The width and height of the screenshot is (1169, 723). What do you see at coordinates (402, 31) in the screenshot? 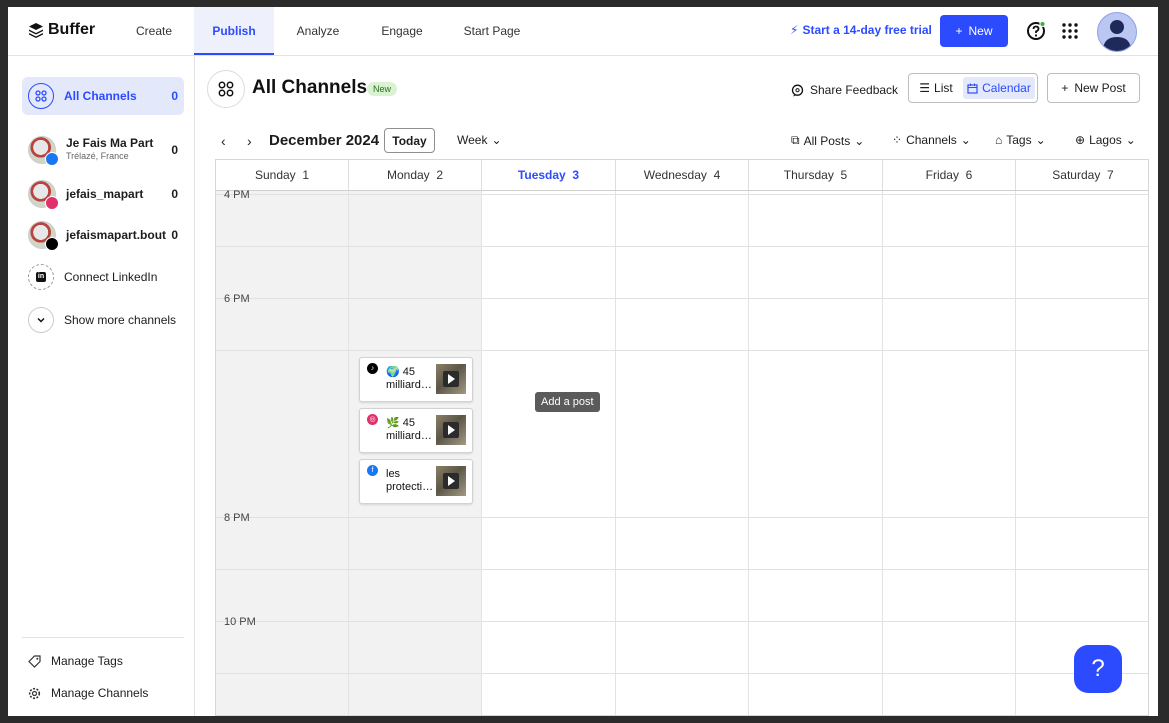
I see `nav-tab-engage: Engage` at bounding box center [402, 31].